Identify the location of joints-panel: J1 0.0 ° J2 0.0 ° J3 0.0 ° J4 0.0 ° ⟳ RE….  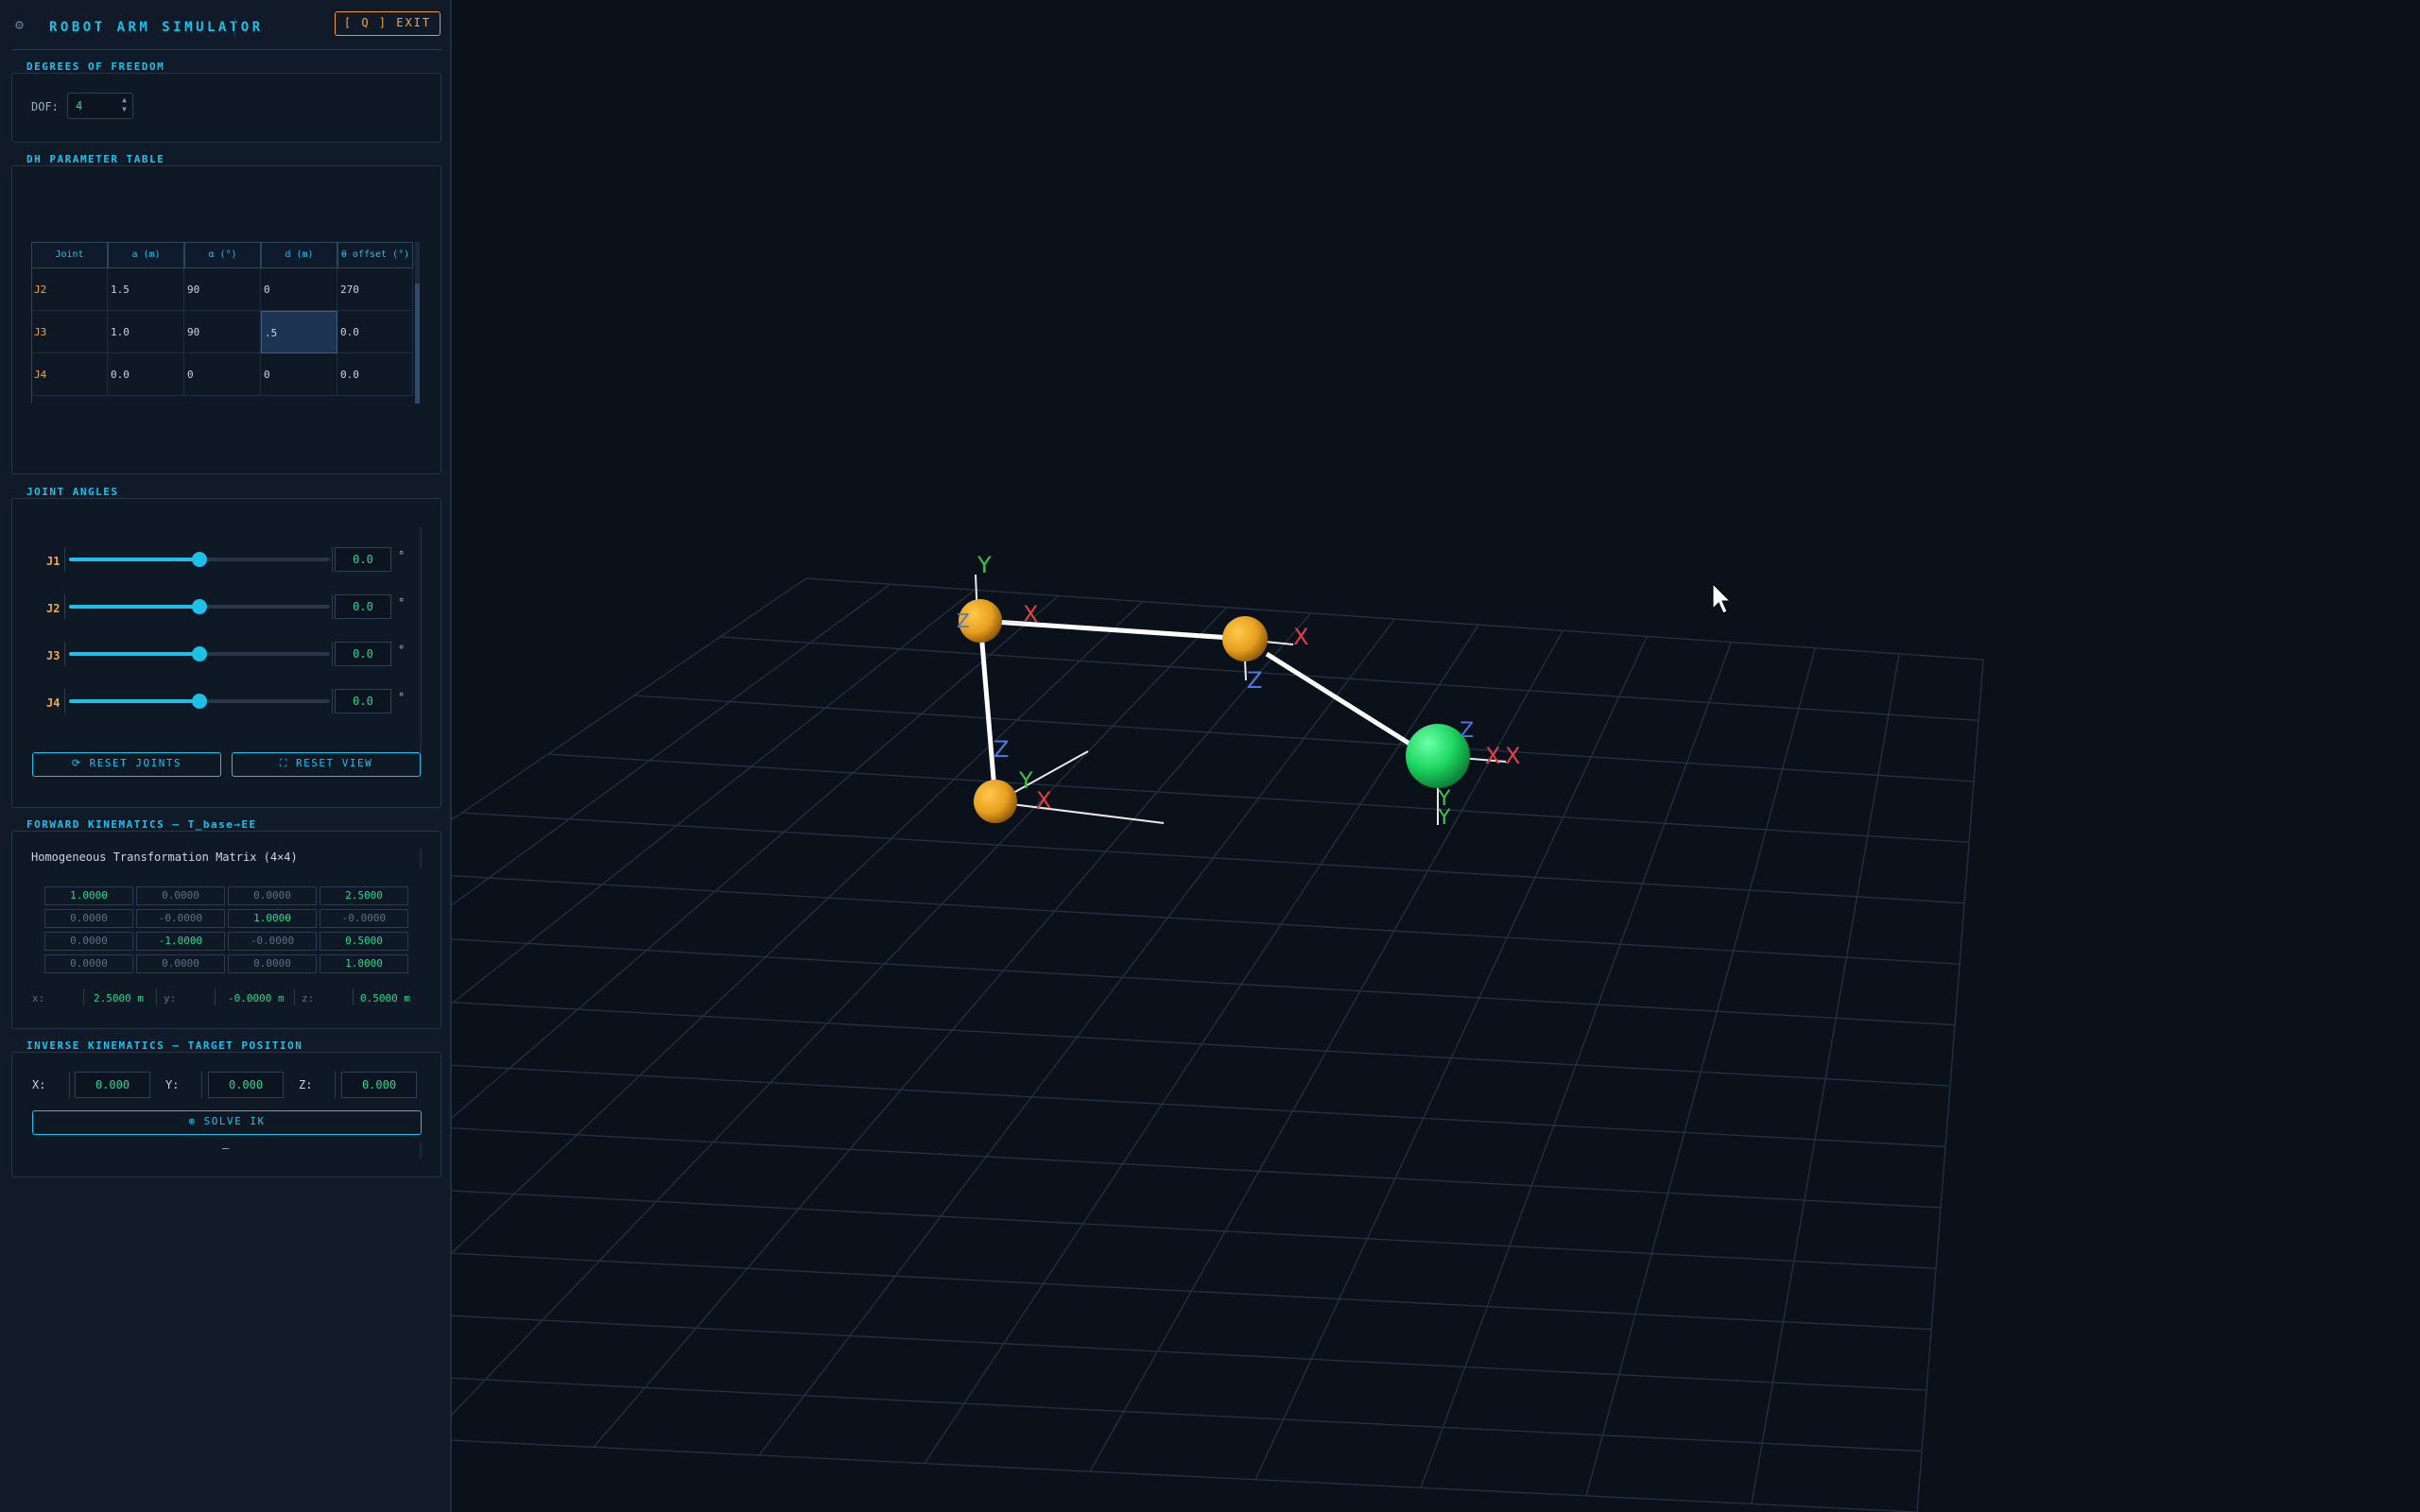
(226, 653).